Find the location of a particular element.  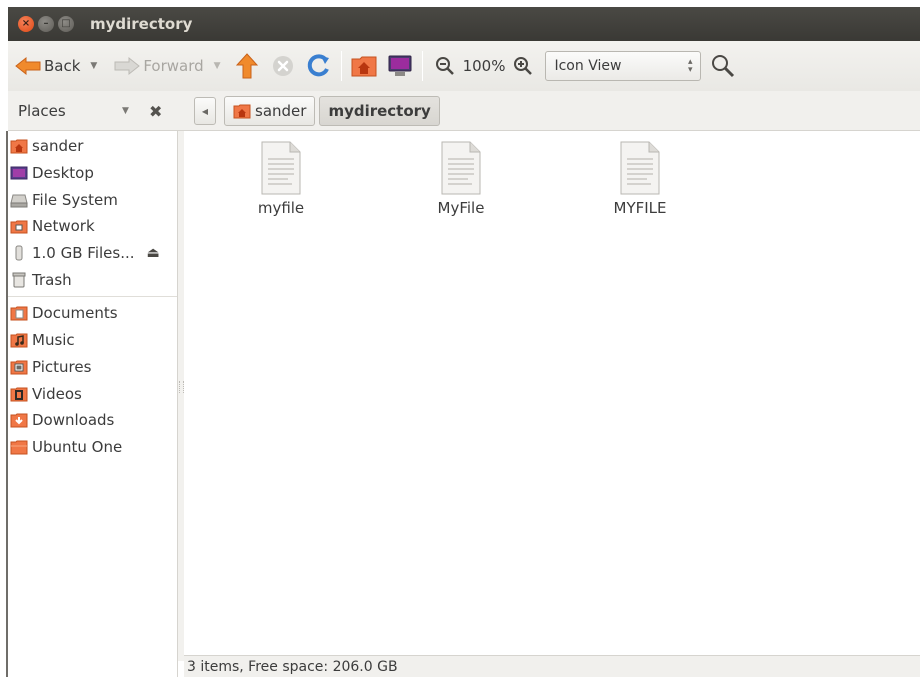

reload-button is located at coordinates (319, 66).